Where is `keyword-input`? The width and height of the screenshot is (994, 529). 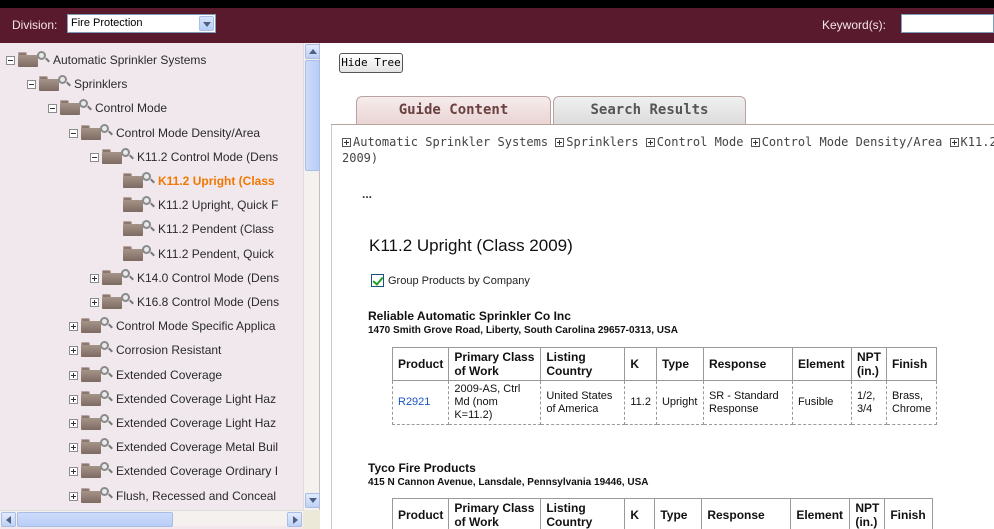
keyword-input is located at coordinates (947, 23).